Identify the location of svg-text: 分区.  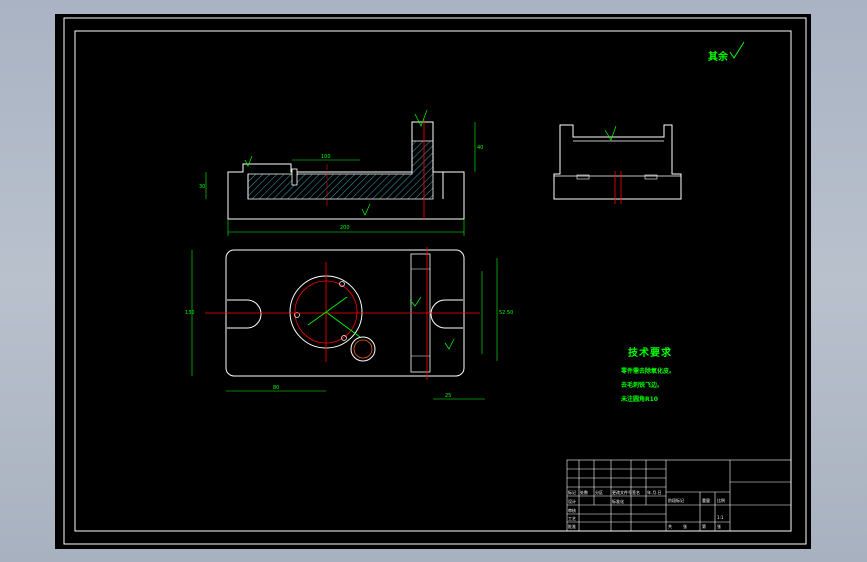
(599, 492).